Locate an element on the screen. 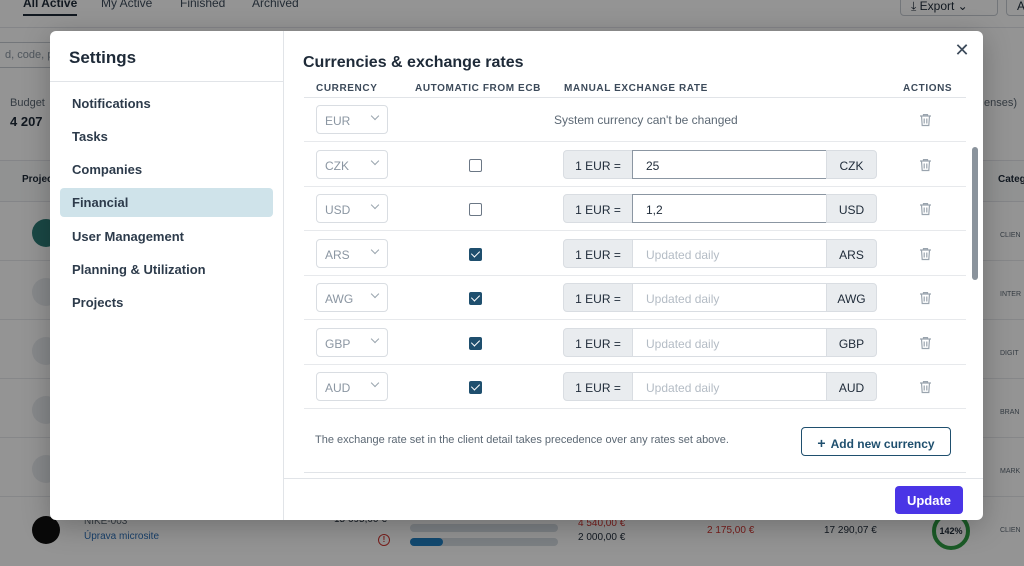  column-manual-rate: MANUAL EXCHANGE RATE is located at coordinates (636, 88).